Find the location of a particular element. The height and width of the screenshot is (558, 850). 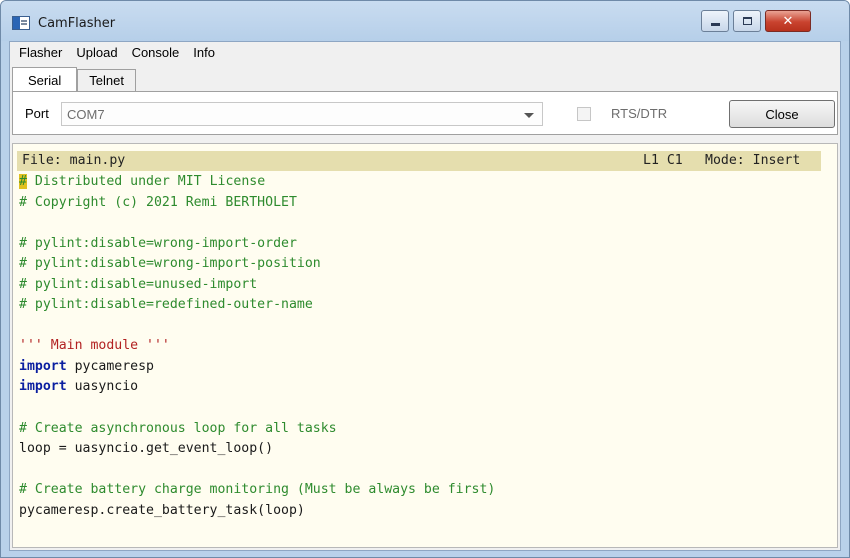

minimize-button is located at coordinates (715, 21).